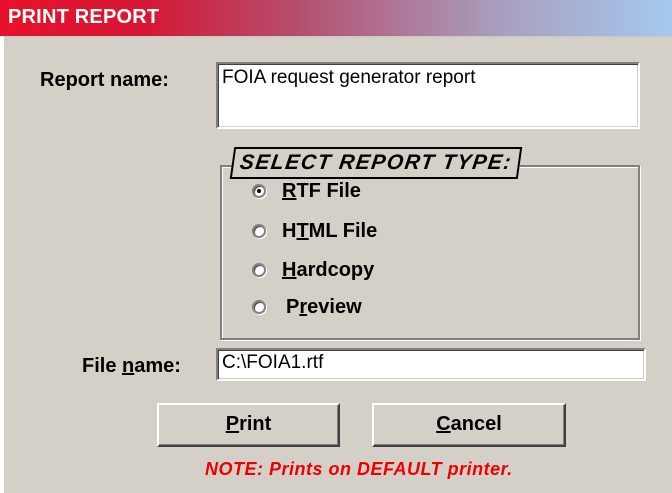  I want to click on radio-button-rtf, so click(259, 191).